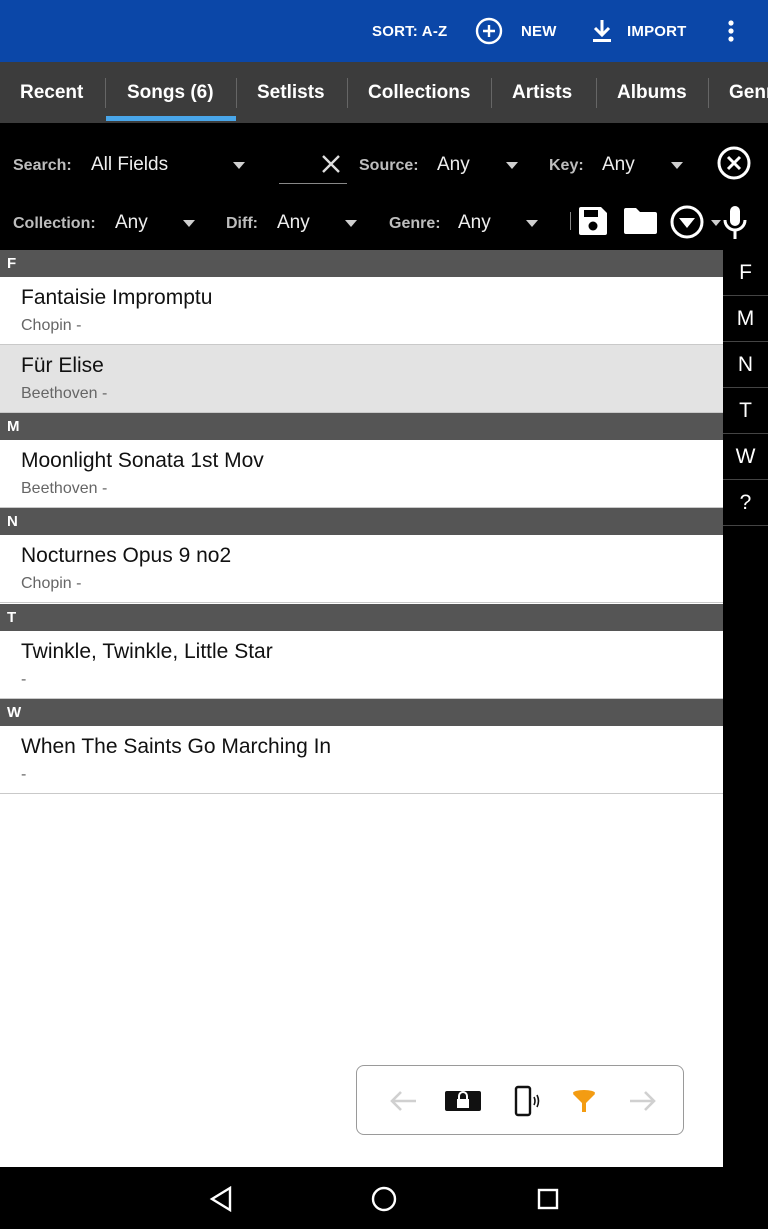  What do you see at coordinates (640, 221) in the screenshot?
I see `folder-icon` at bounding box center [640, 221].